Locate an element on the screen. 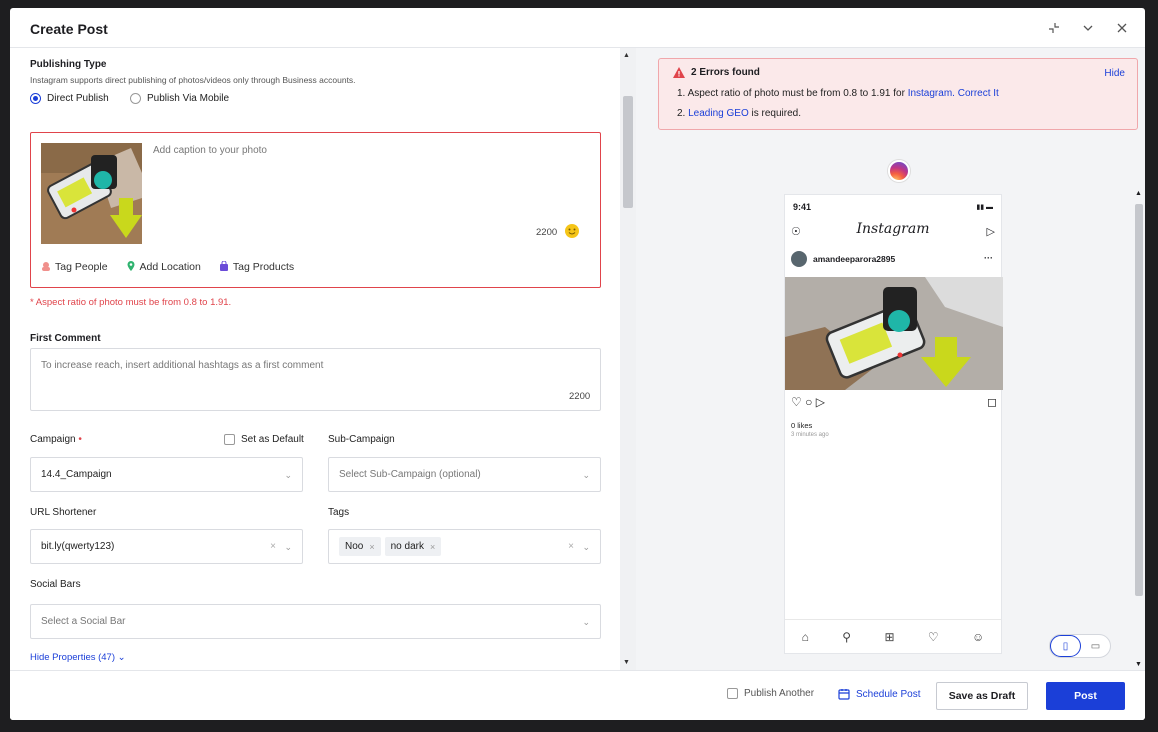 This screenshot has width=1158, height=732. avatar is located at coordinates (799, 259).